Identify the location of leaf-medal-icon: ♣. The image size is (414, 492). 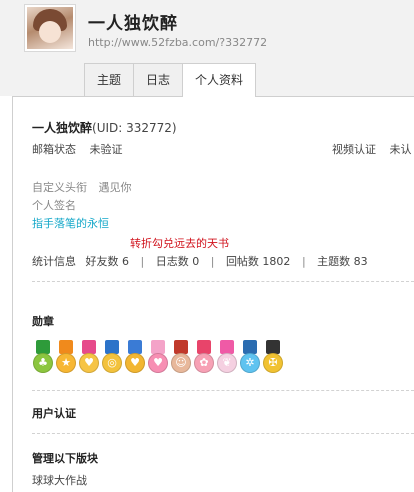
(43, 359).